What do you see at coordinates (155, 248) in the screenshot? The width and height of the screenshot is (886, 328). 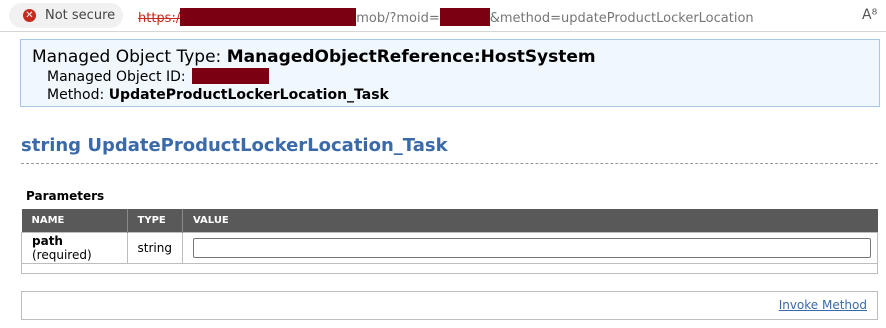 I see `param-type: string` at bounding box center [155, 248].